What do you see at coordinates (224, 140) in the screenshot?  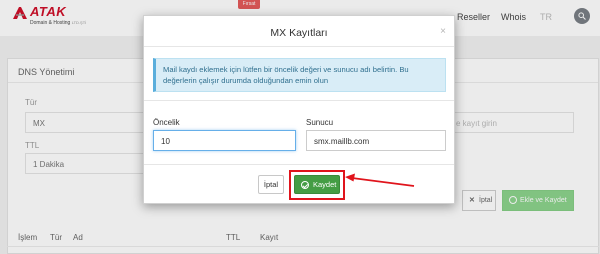 I see `priority-input: 10` at bounding box center [224, 140].